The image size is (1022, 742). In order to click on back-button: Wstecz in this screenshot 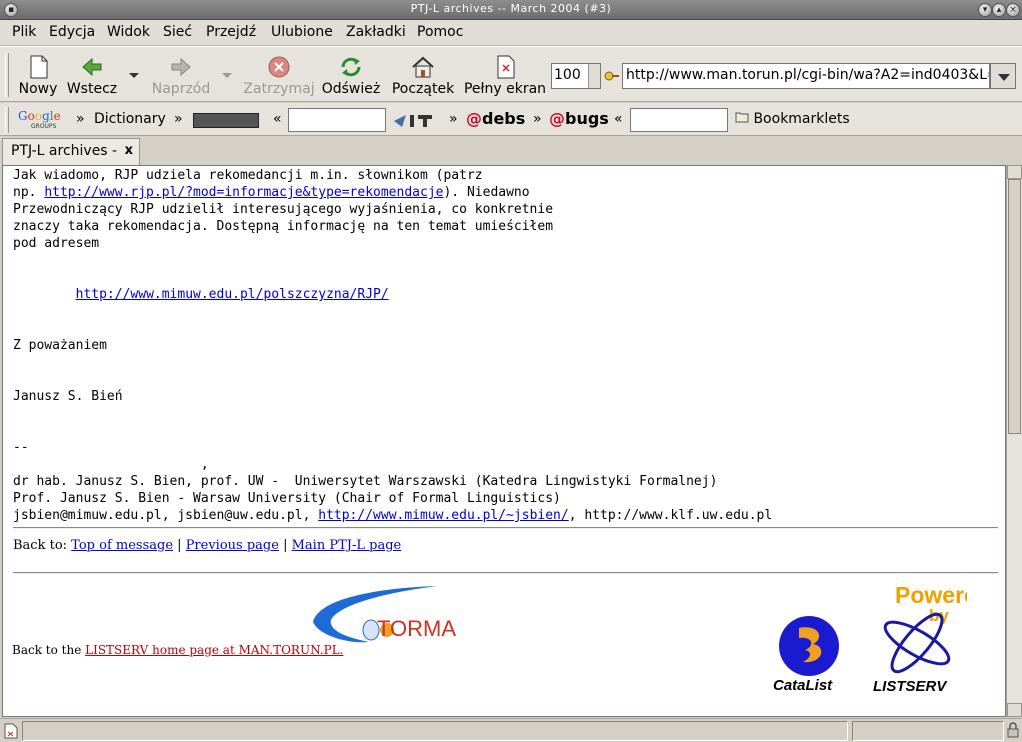, I will do `click(92, 74)`.